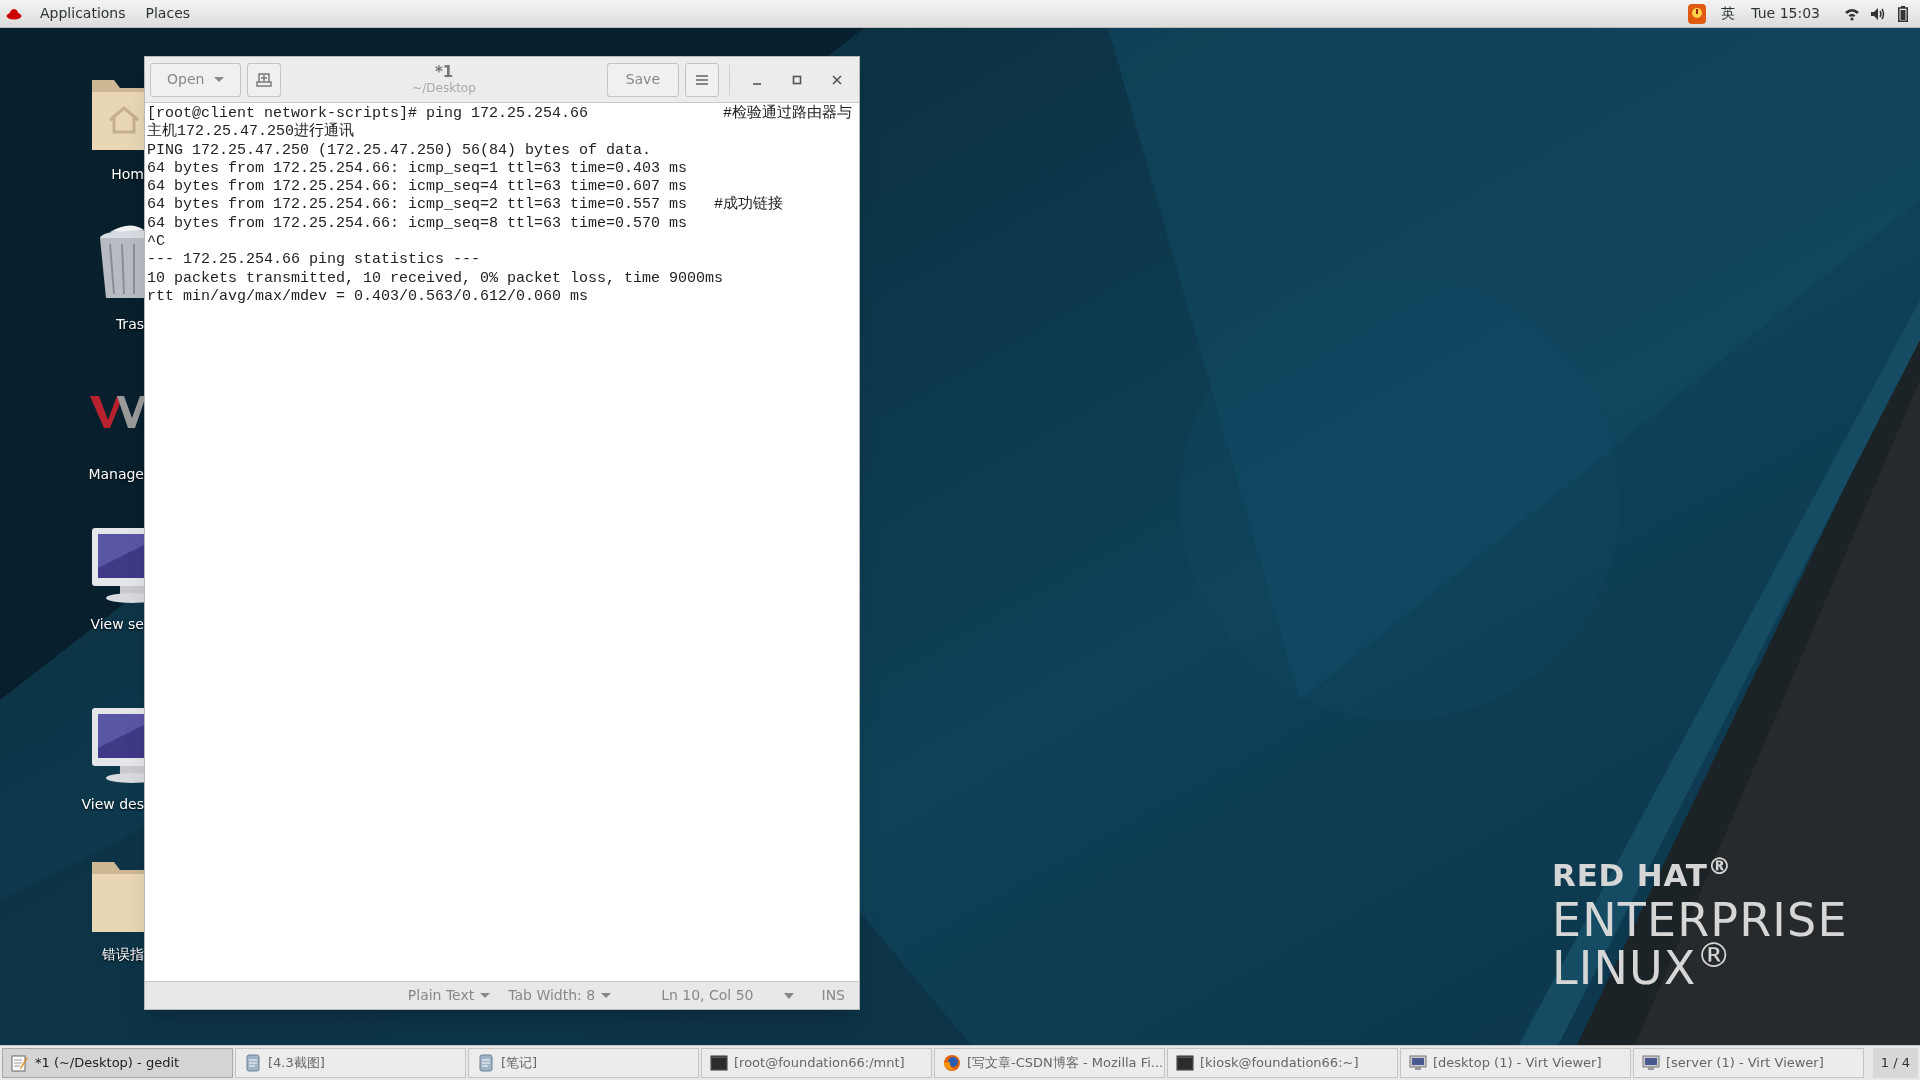 This screenshot has width=1920, height=1080. What do you see at coordinates (1748, 1063) in the screenshot?
I see `taskbar-button: [server (1) - Virt Viewer]` at bounding box center [1748, 1063].